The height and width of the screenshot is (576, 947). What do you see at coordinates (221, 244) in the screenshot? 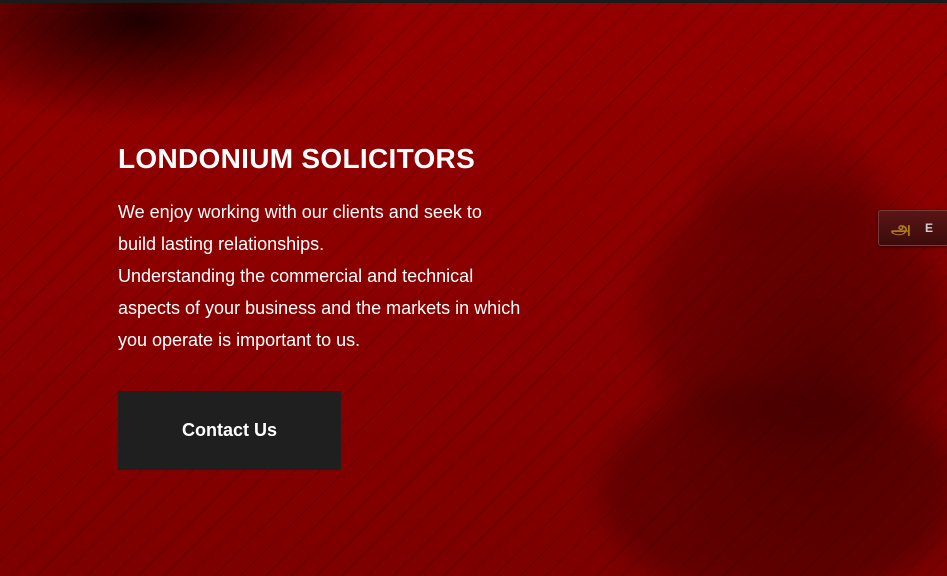
I see `hero-description-line: build lasting relationships.` at bounding box center [221, 244].